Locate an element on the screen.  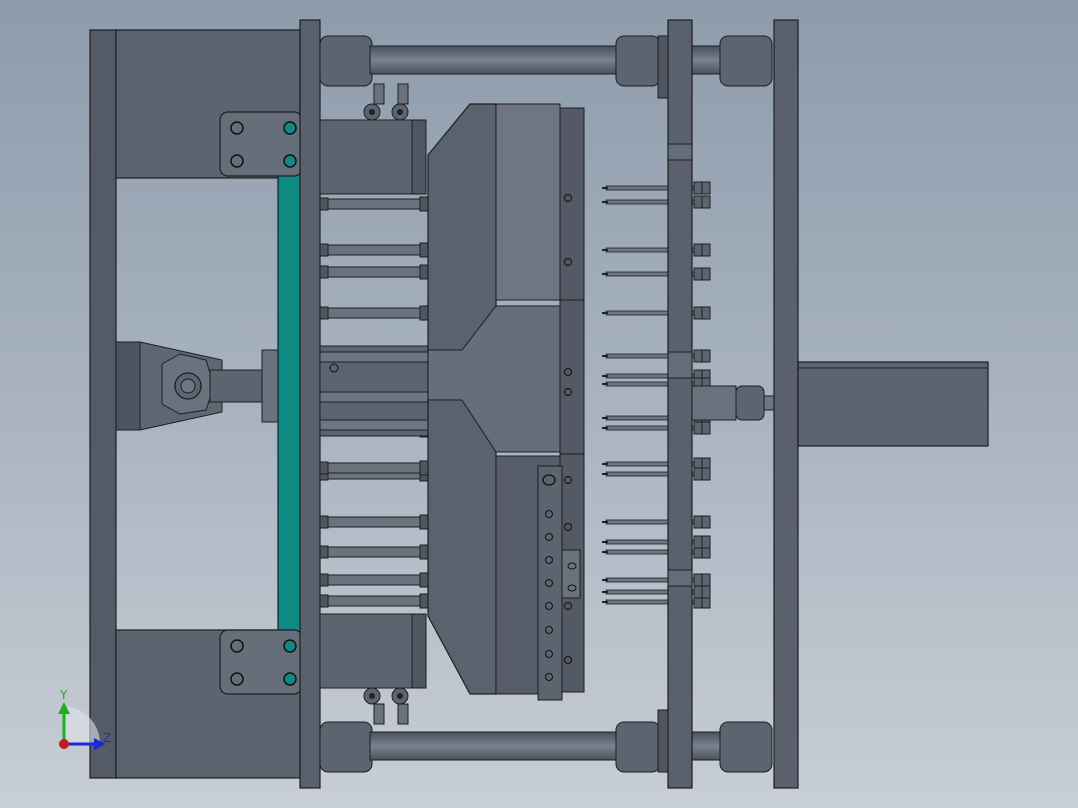
rear-plate-right is located at coordinates (786, 404).